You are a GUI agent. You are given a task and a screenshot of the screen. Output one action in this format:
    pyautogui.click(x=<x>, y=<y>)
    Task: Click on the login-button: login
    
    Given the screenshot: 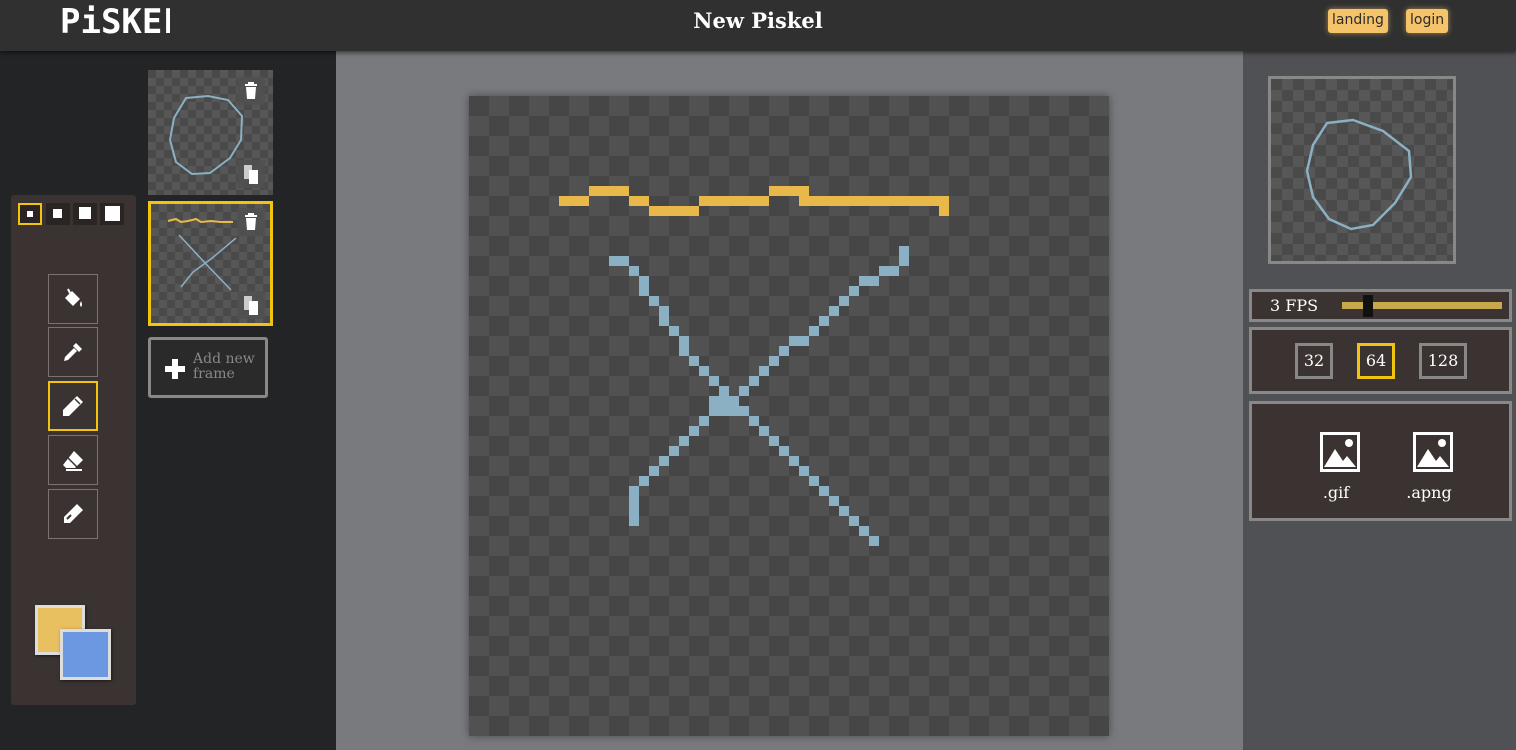 What is the action you would take?
    pyautogui.click(x=1427, y=21)
    